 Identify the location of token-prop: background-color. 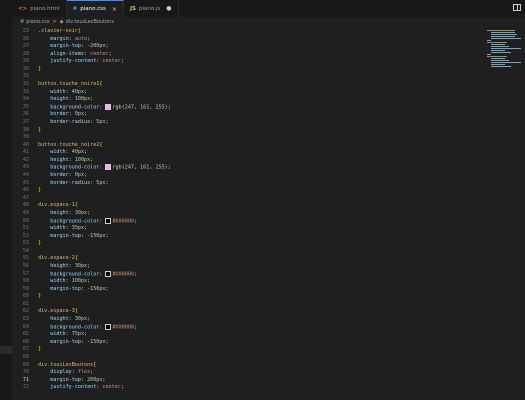
(69, 167).